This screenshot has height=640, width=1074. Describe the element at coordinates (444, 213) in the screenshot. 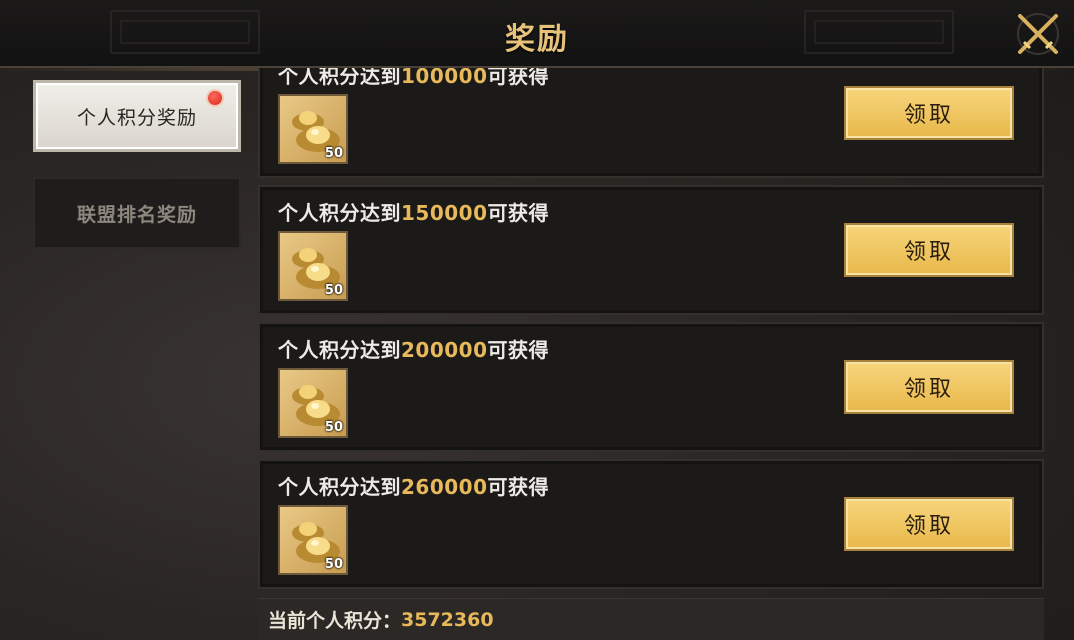

I see `reward-threshold: 150000` at that location.